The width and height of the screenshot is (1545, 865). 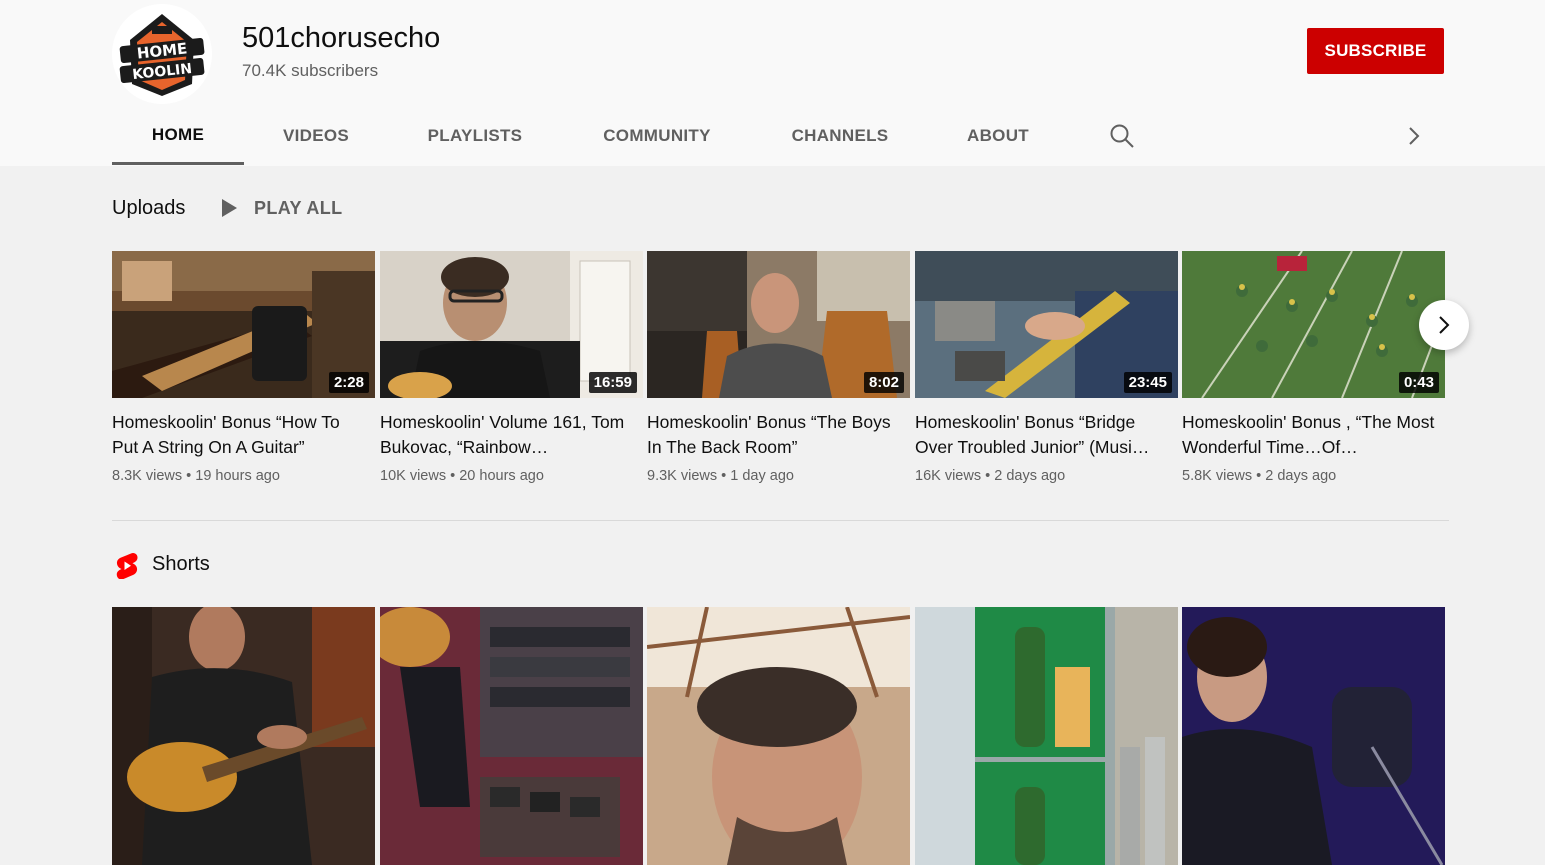 I want to click on video-views: 16K views, so click(x=948, y=476).